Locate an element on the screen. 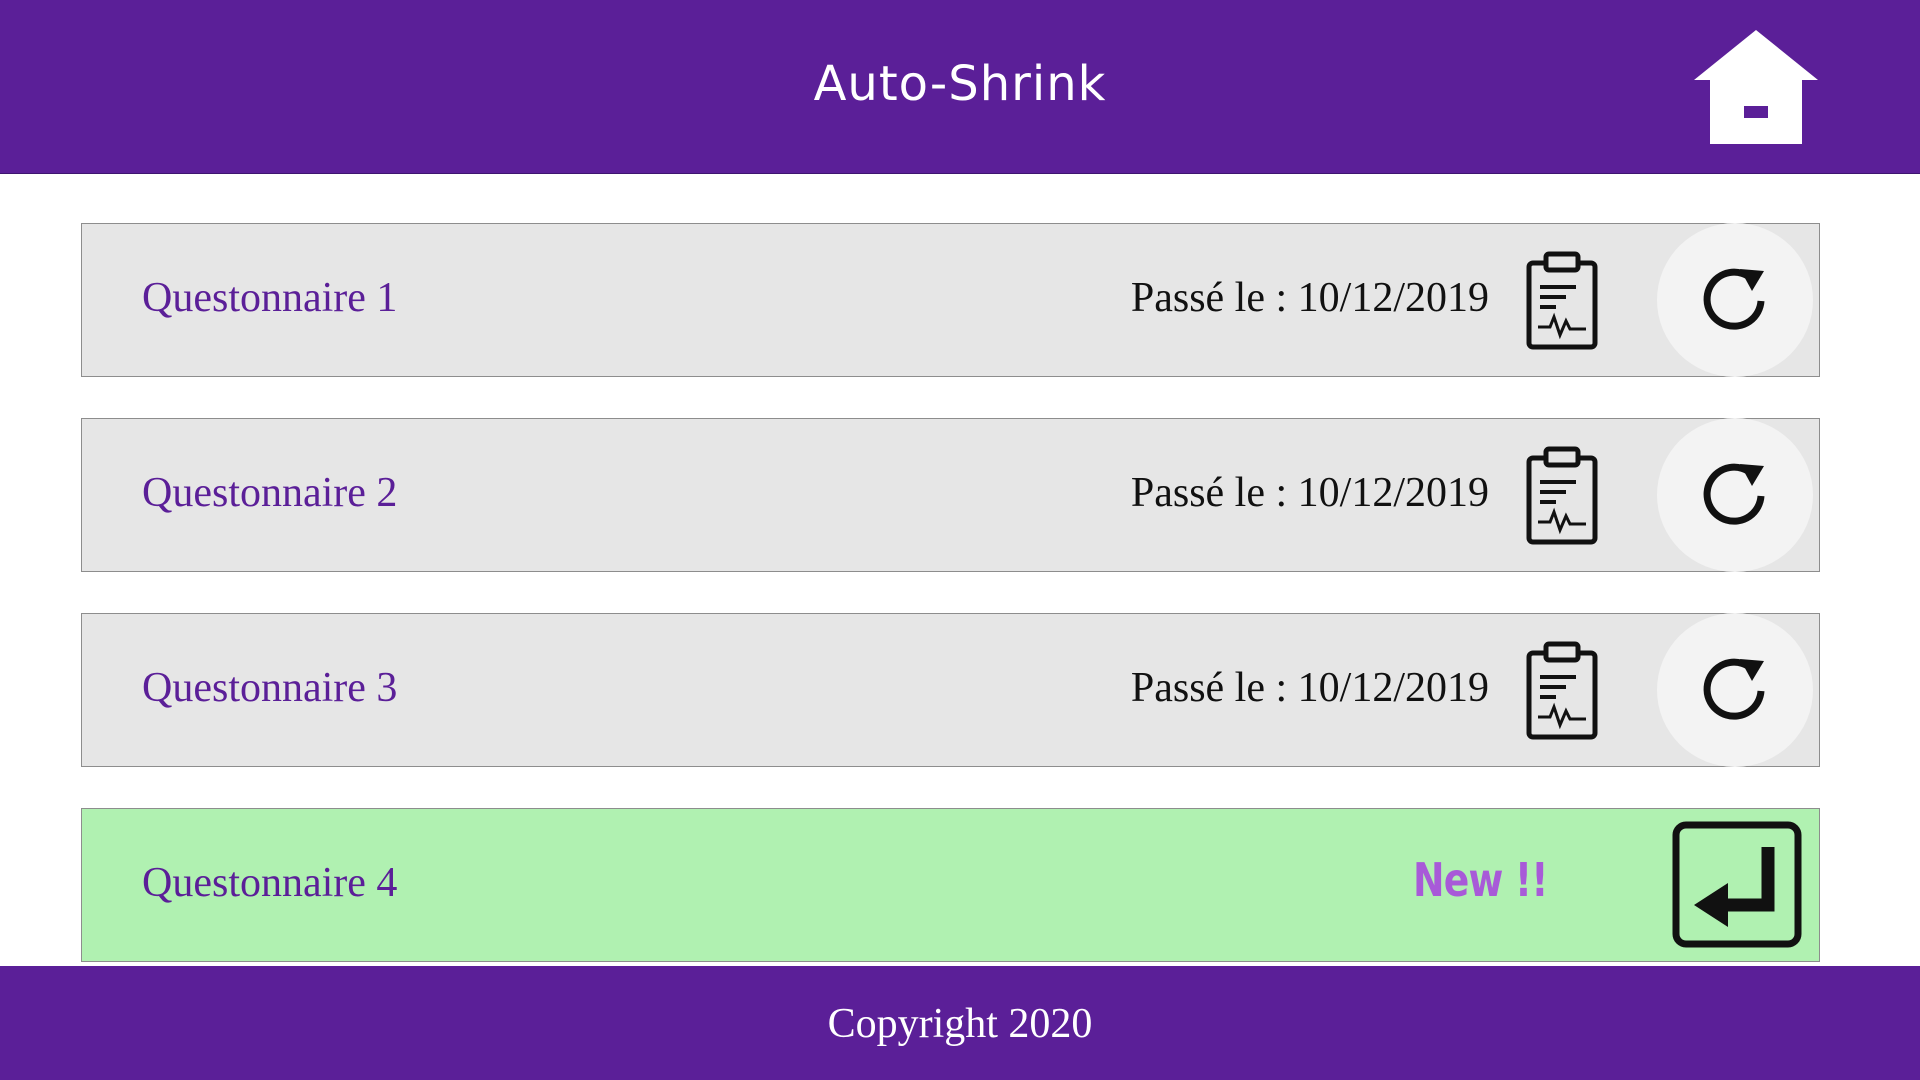 Image resolution: width=1920 pixels, height=1080 pixels. start-questionnaire-button is located at coordinates (1737, 884).